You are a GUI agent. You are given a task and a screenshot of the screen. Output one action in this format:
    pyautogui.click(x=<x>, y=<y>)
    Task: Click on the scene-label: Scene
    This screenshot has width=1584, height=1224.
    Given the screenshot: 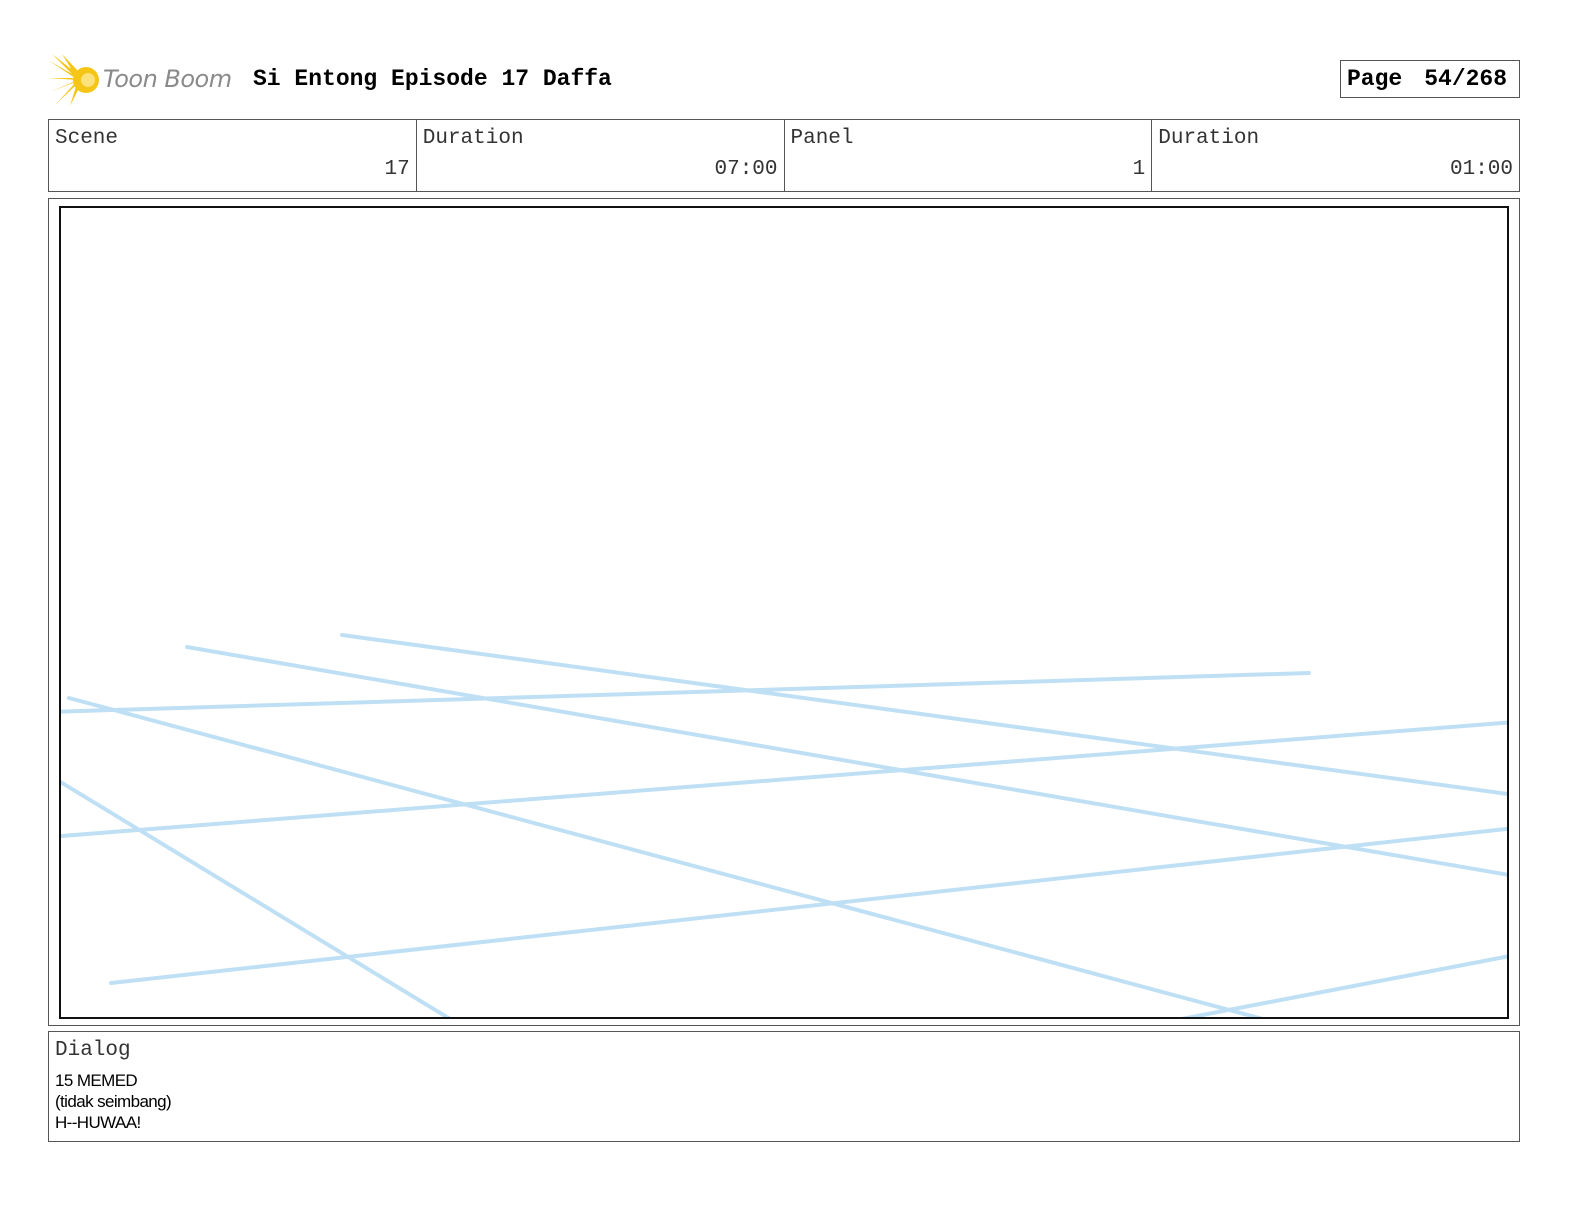 What is the action you would take?
    pyautogui.click(x=87, y=138)
    